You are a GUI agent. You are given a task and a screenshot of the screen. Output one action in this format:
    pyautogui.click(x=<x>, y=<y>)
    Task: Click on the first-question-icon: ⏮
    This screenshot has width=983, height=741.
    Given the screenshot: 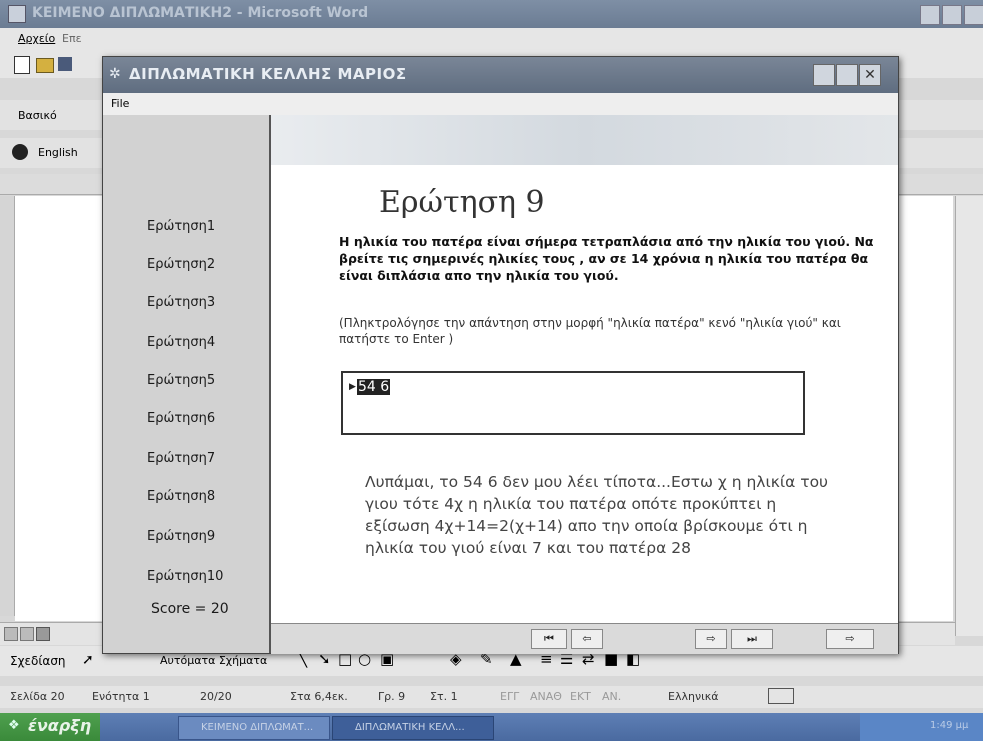 What is the action you would take?
    pyautogui.click(x=549, y=639)
    